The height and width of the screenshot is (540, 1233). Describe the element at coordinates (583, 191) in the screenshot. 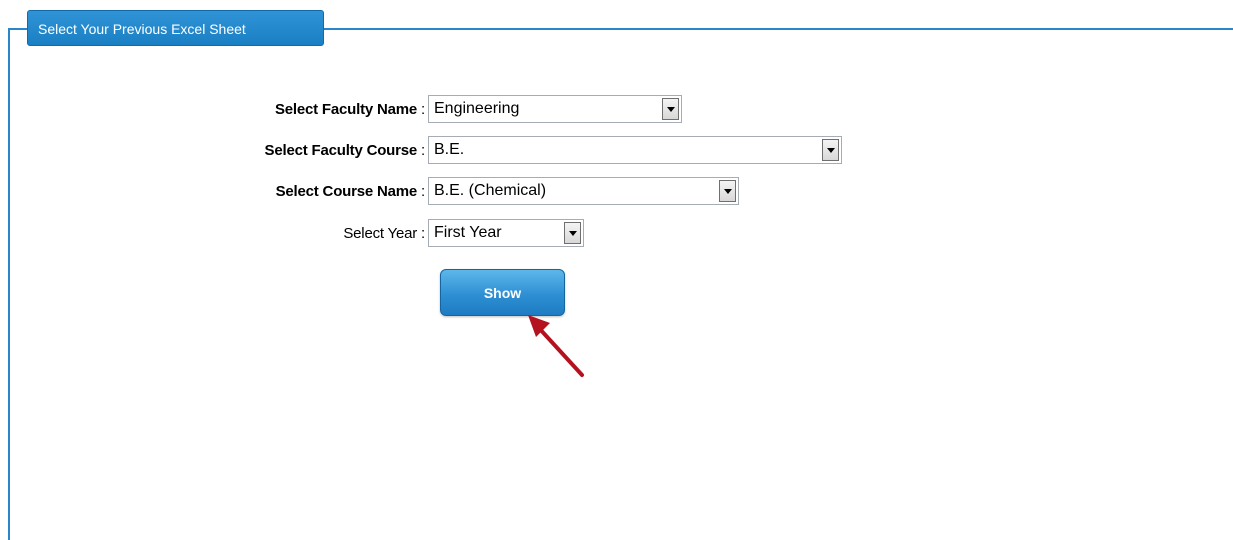

I see `course-name-select: B.E. (Chemical)` at that location.